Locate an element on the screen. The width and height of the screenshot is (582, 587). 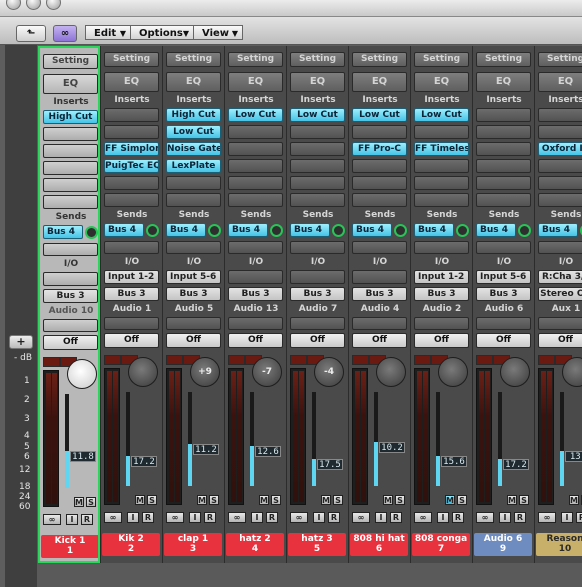
output-slot: Stereo Ou is located at coordinates (560, 294).